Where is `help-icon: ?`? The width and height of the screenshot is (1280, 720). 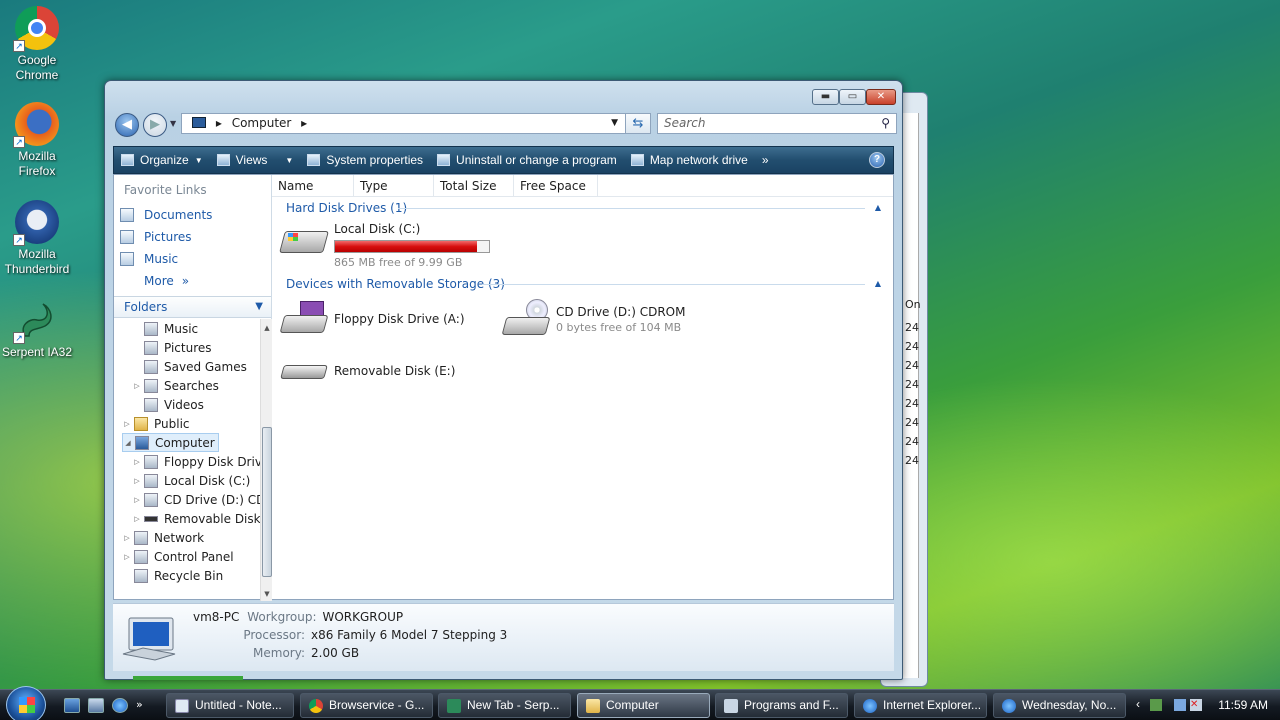 help-icon: ? is located at coordinates (877, 160).